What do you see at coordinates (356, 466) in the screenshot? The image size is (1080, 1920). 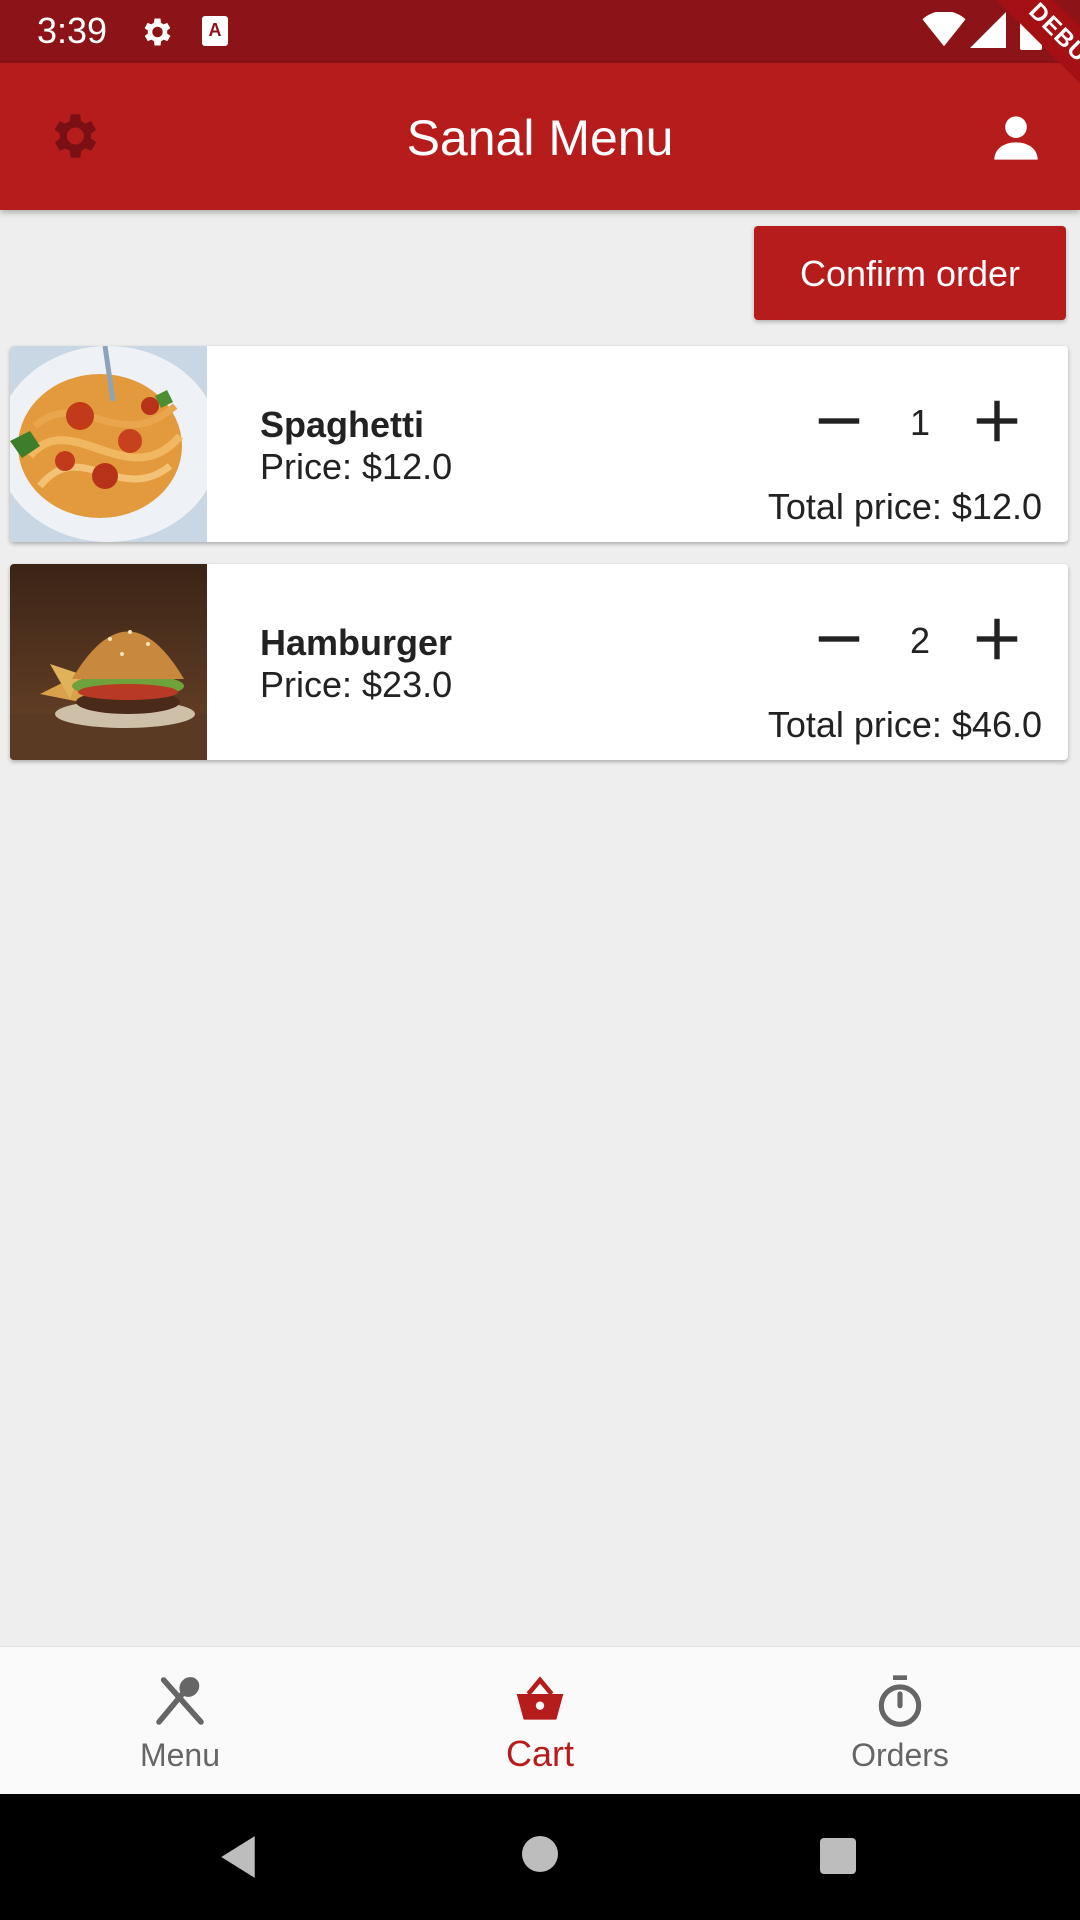 I see `item-price: Price: $12.0` at bounding box center [356, 466].